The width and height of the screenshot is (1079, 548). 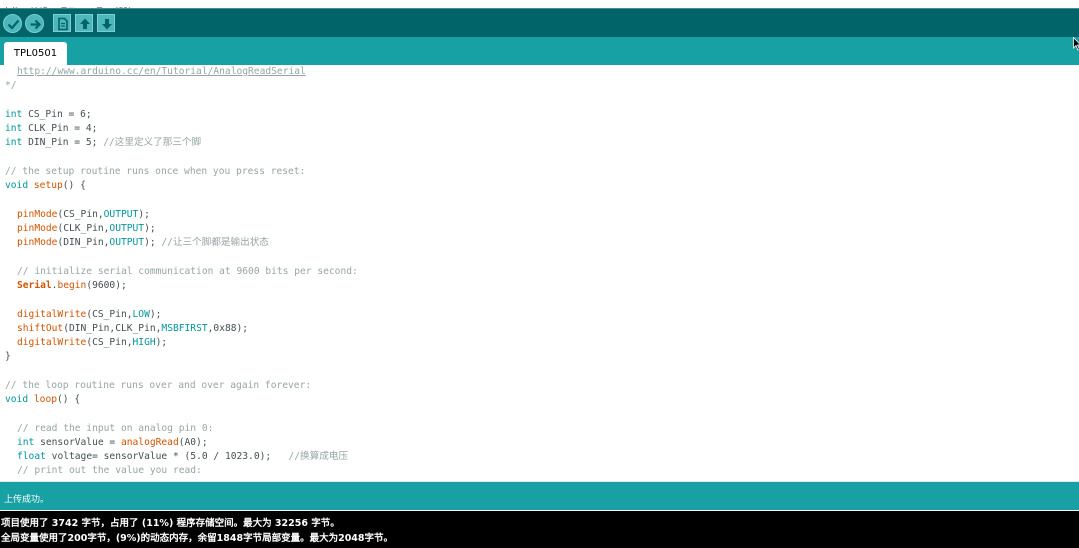 I want to click on code-text-span: voltage= sensorValue * (5.0 / 1023.0);, so click(x=167, y=457).